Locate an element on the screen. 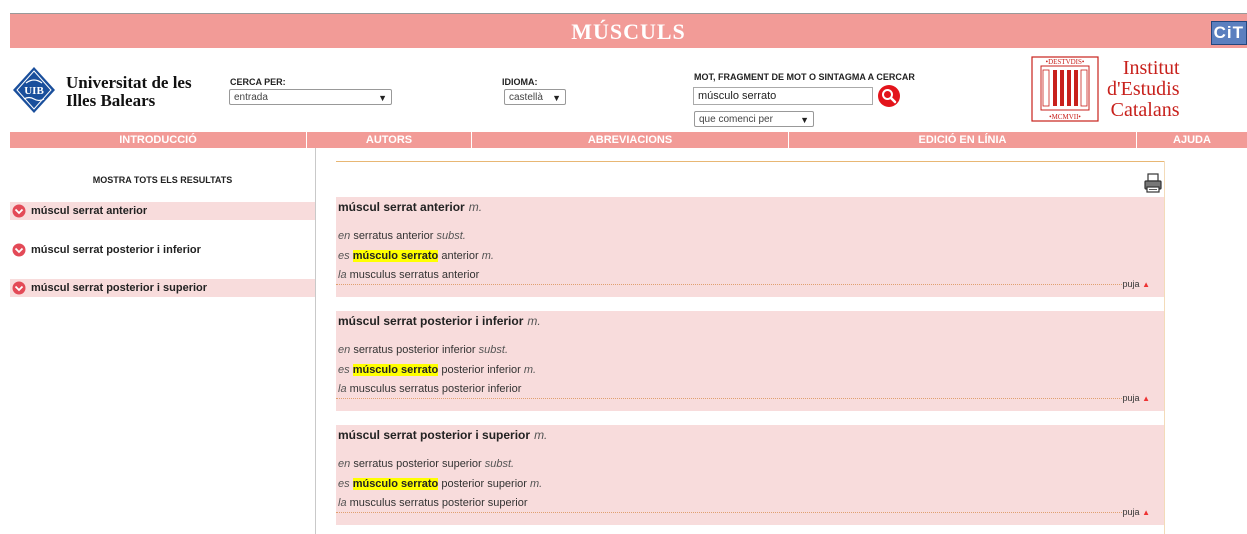 This screenshot has height=534, width=1247. query-label: MOT, FRAGMENT DE MOT O SINTAGMA A CERCAR is located at coordinates (804, 77).